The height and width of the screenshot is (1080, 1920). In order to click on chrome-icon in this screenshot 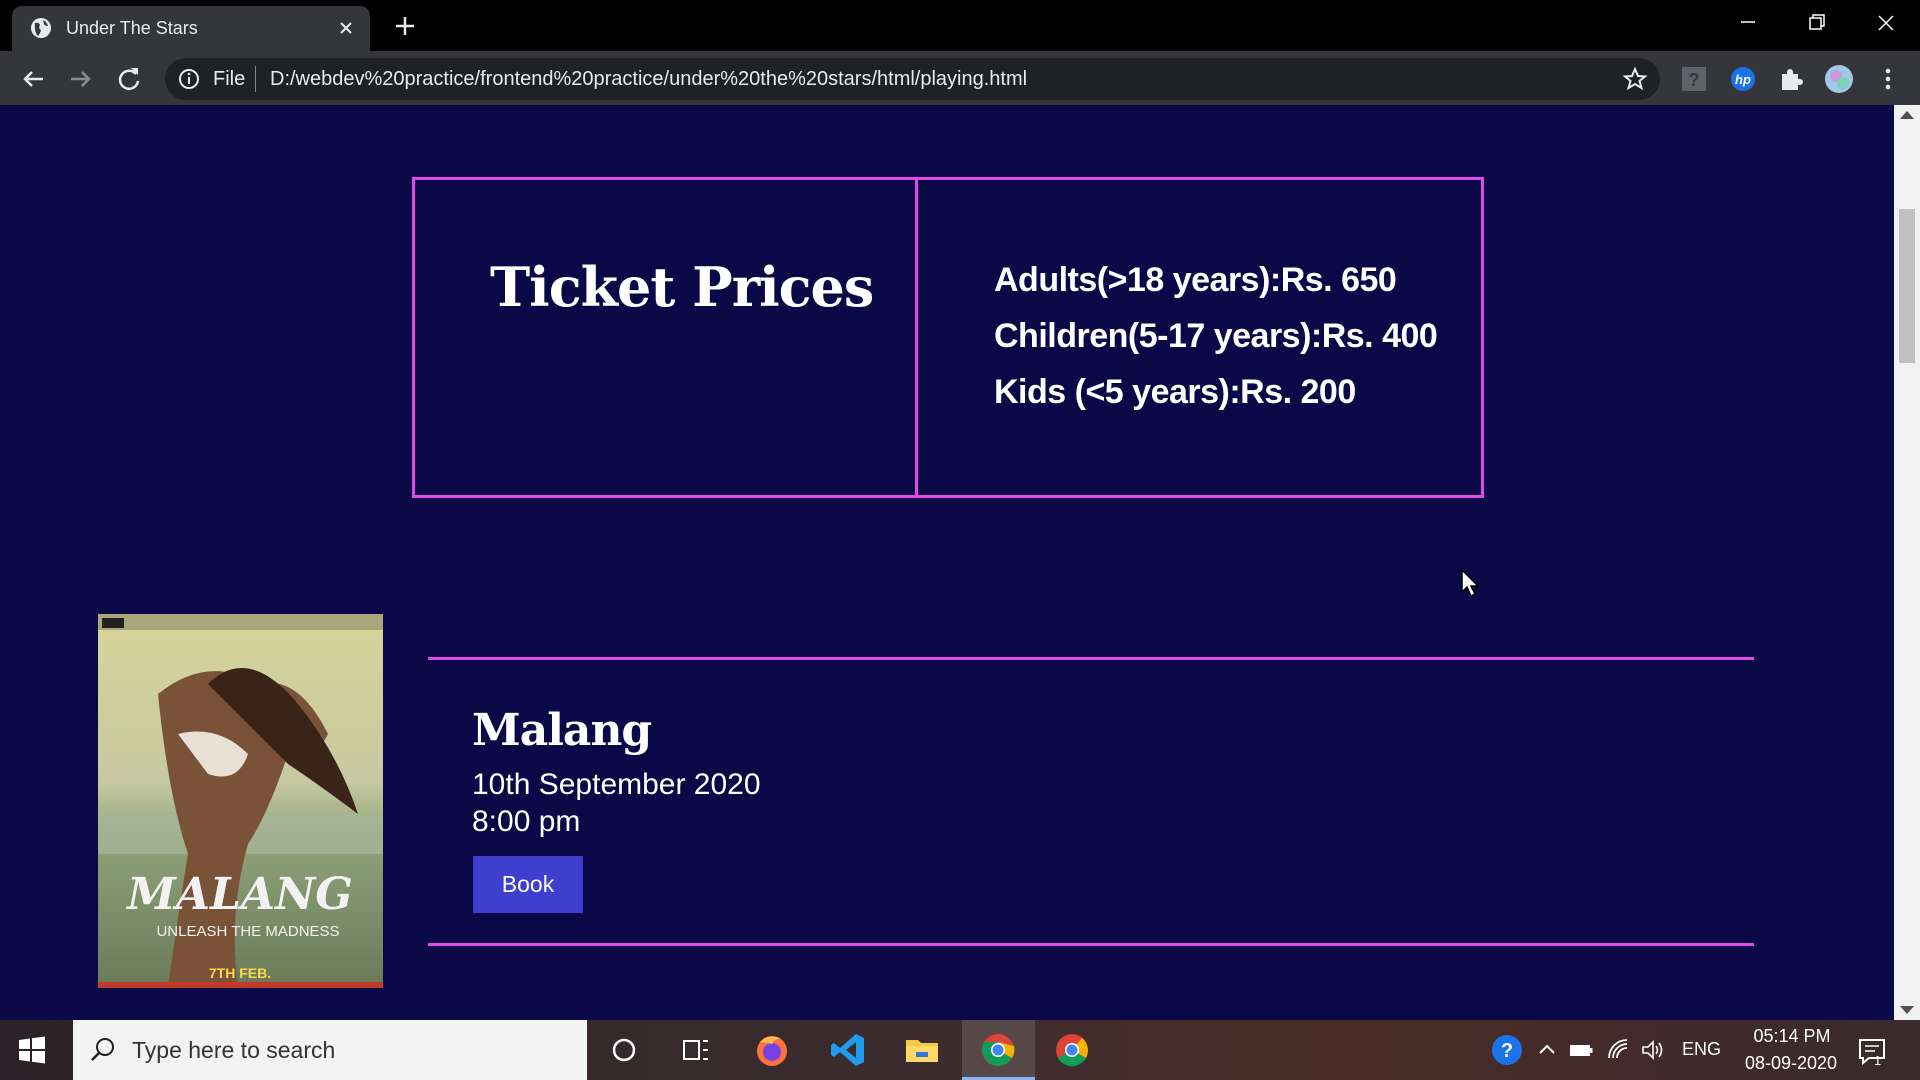, I will do `click(998, 1050)`.